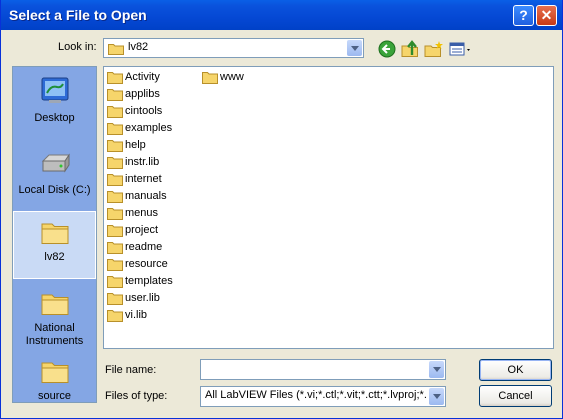 Image resolution: width=563 pixels, height=419 pixels. Describe the element at coordinates (54, 334) in the screenshot. I see `place-label: National Instruments` at that location.